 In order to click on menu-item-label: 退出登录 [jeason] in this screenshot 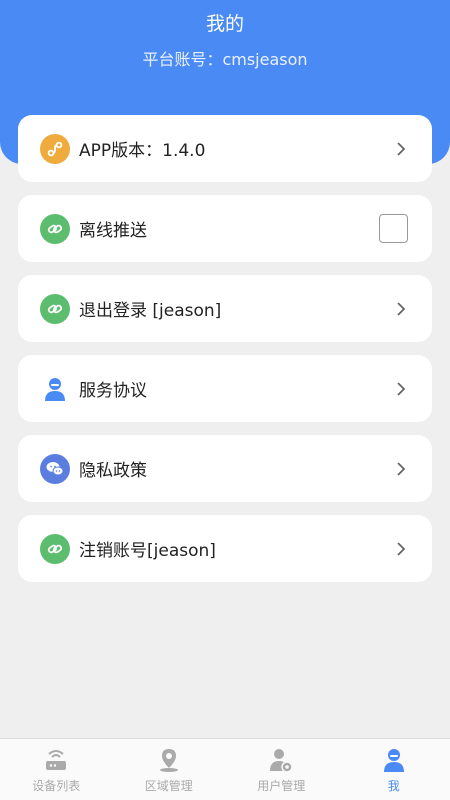, I will do `click(150, 311)`.